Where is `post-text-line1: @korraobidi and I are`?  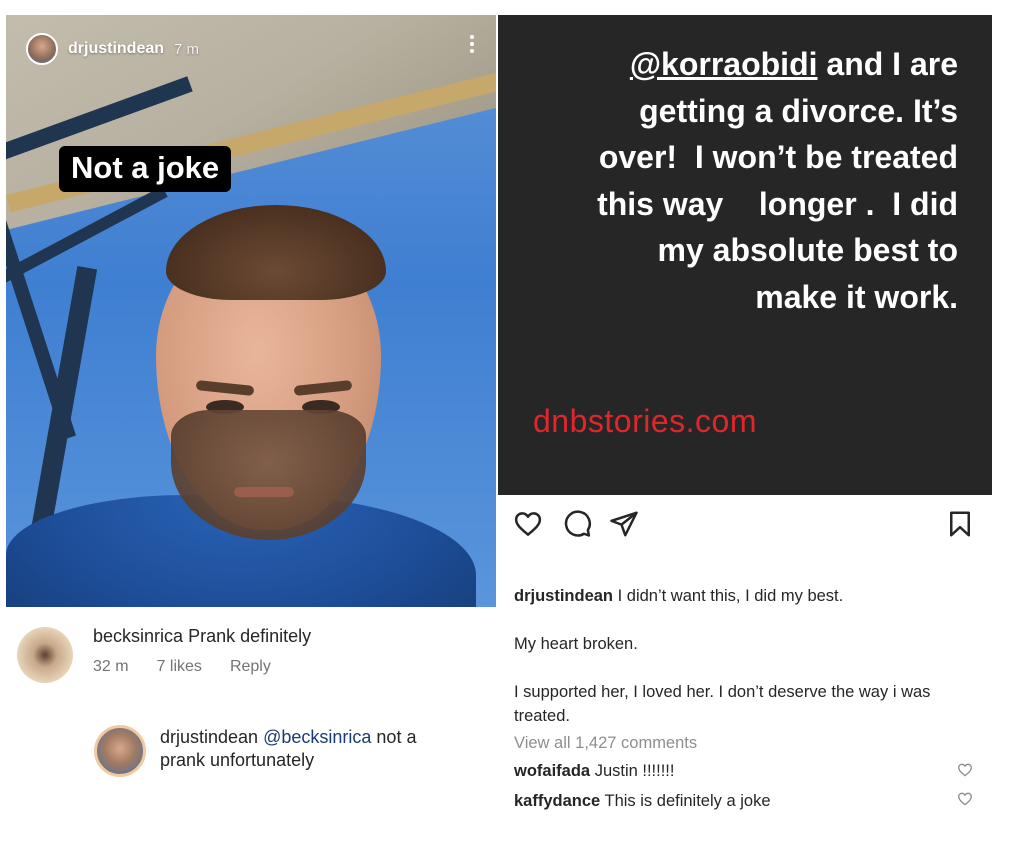
post-text-line1: @korraobidi and I are is located at coordinates (738, 64).